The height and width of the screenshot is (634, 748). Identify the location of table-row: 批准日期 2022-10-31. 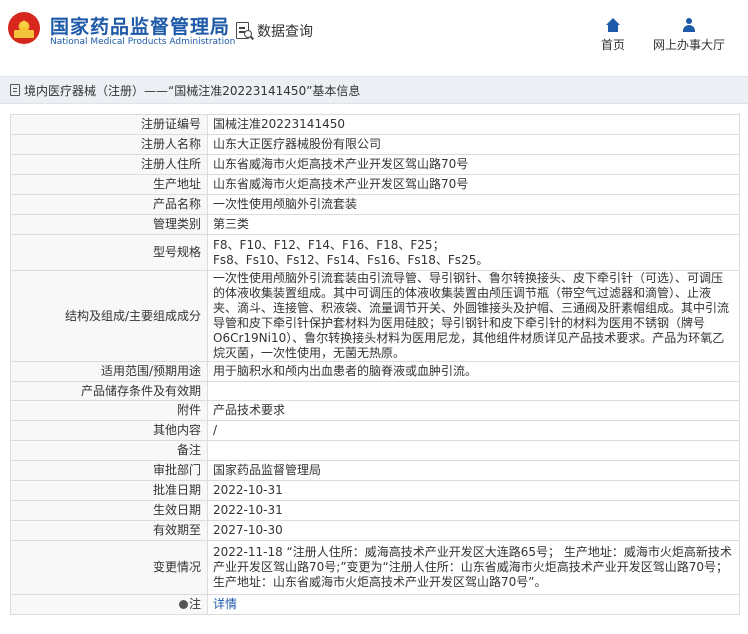
(375, 490).